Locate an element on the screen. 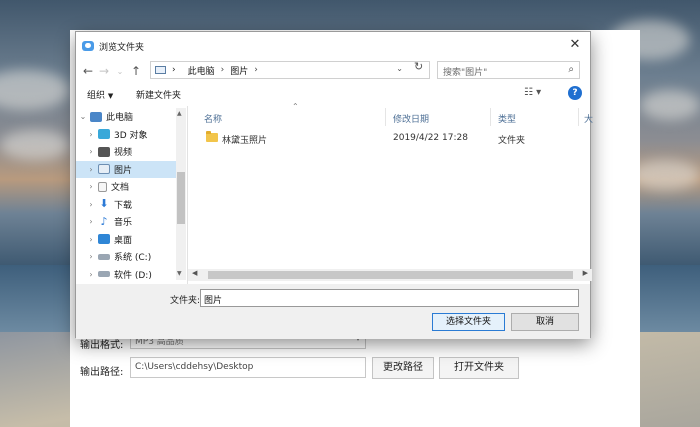 The image size is (700, 427). horizontal-scrollbar: ◀ ▶ is located at coordinates (390, 275).